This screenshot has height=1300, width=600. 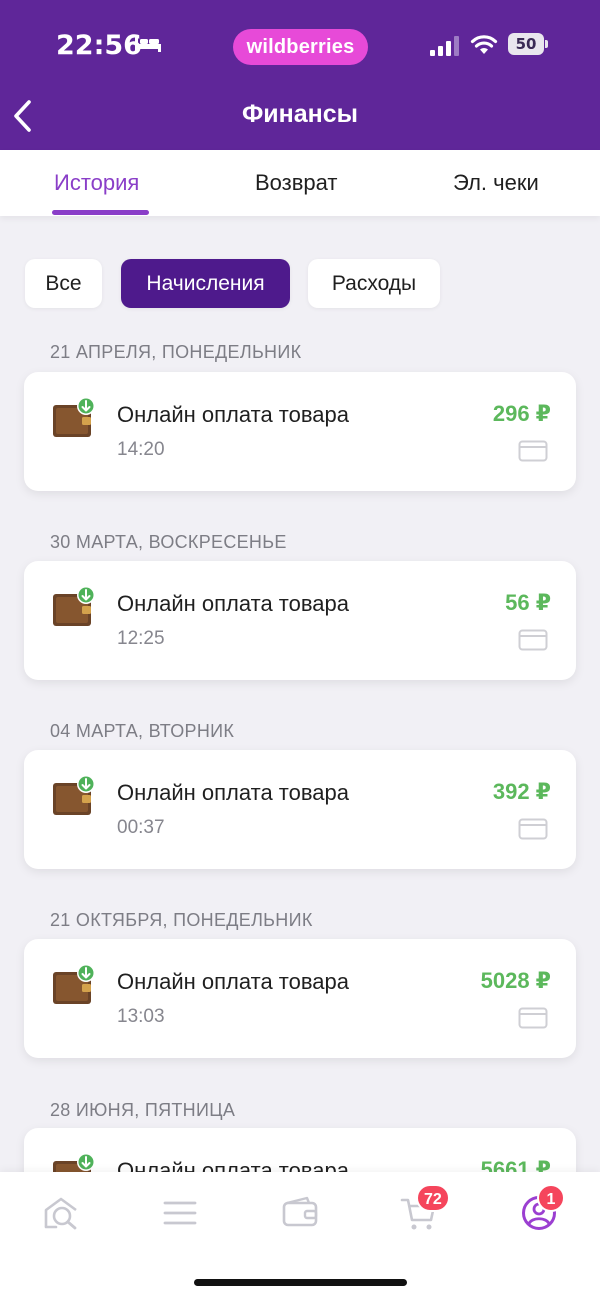 What do you see at coordinates (61, 1213) in the screenshot?
I see `home-search-icon` at bounding box center [61, 1213].